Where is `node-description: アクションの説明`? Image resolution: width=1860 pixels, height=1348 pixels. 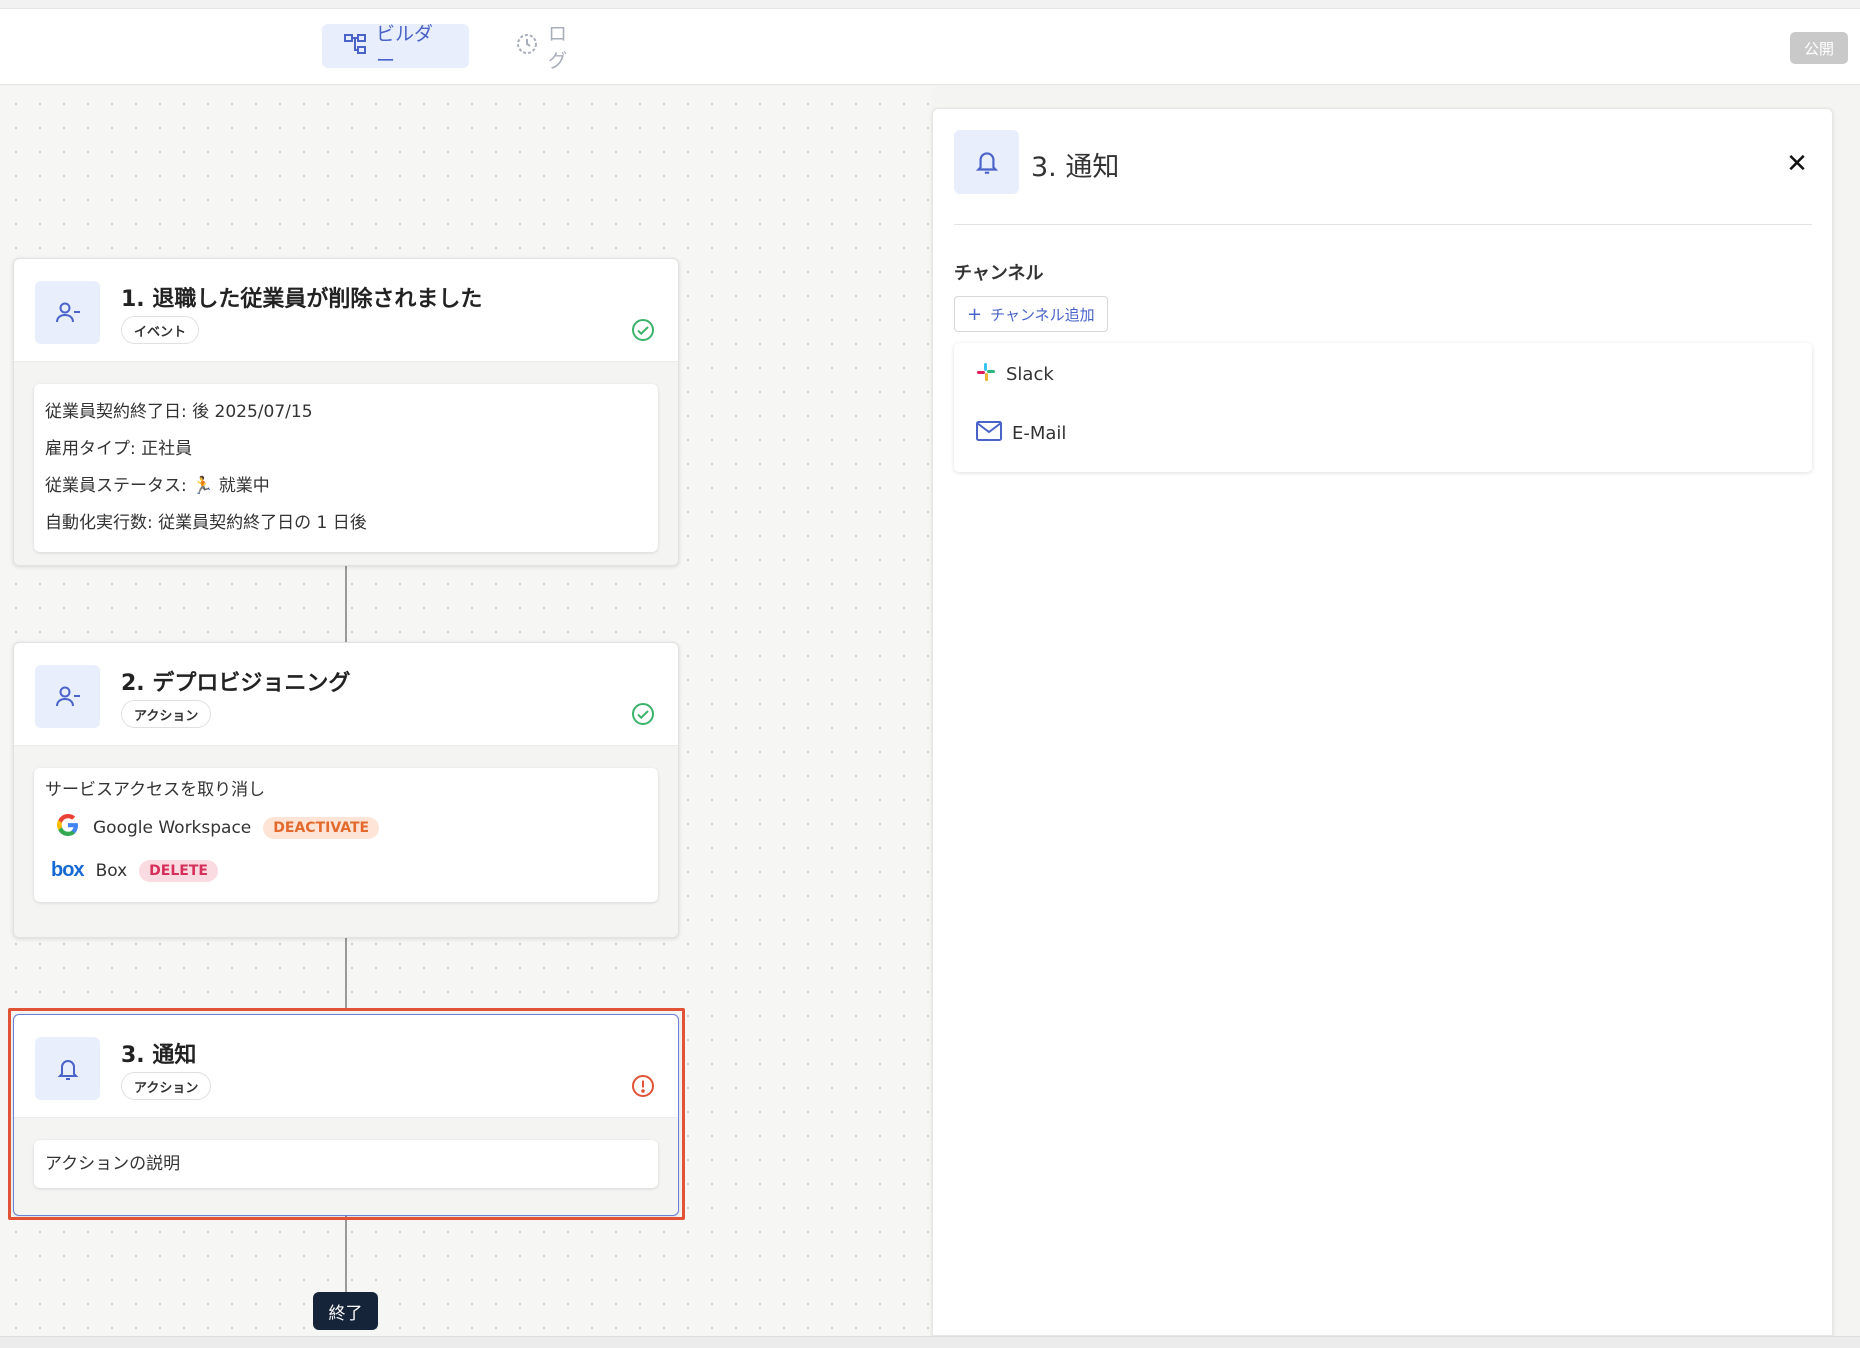
node-description: アクションの説明 is located at coordinates (346, 1164).